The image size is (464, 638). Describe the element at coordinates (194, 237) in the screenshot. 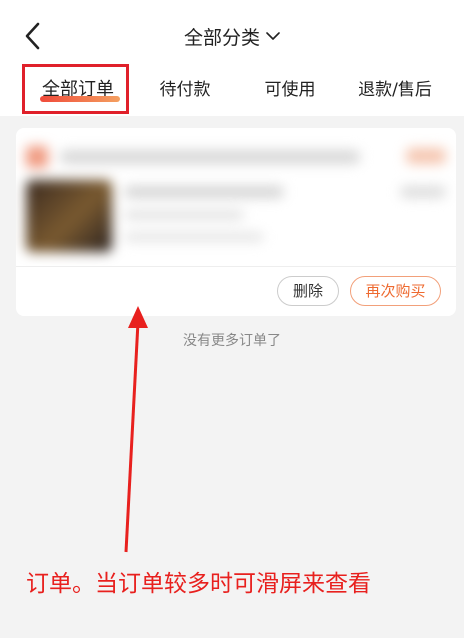

I see `product-info-placeholder` at that location.